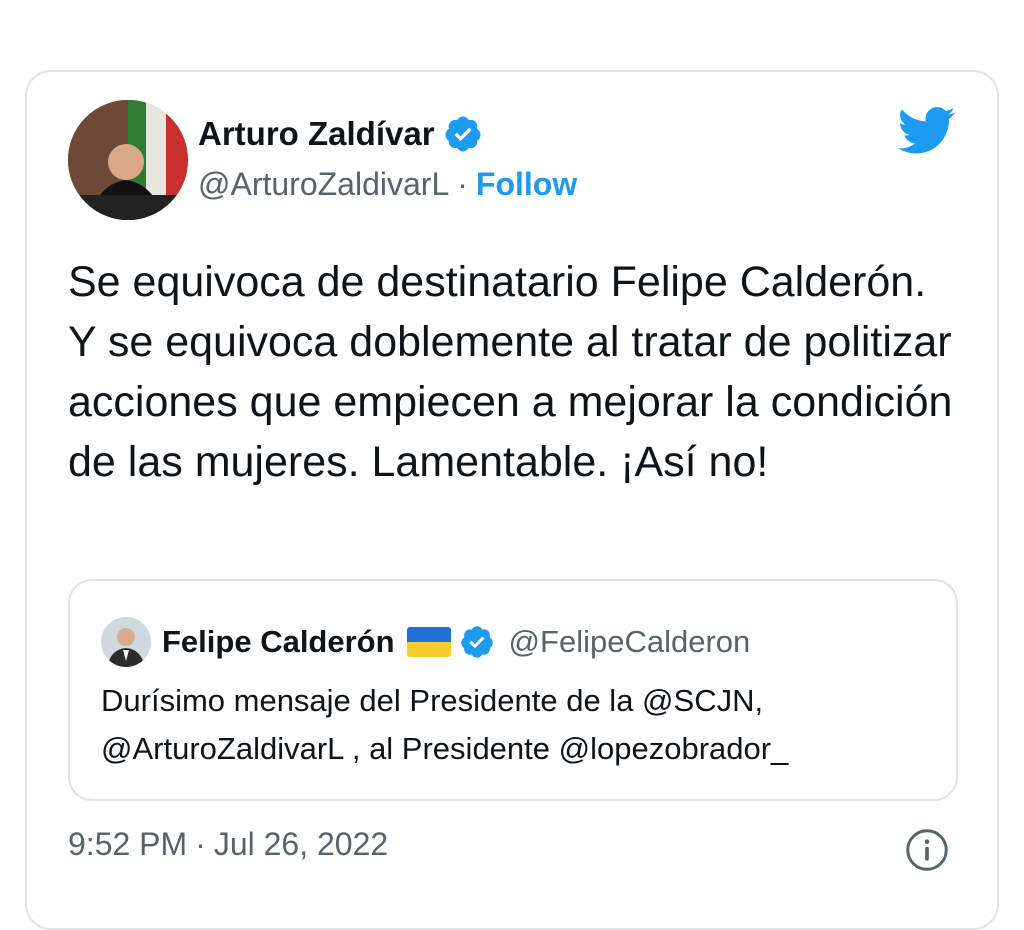  What do you see at coordinates (927, 131) in the screenshot?
I see `twitter-bird-icon` at bounding box center [927, 131].